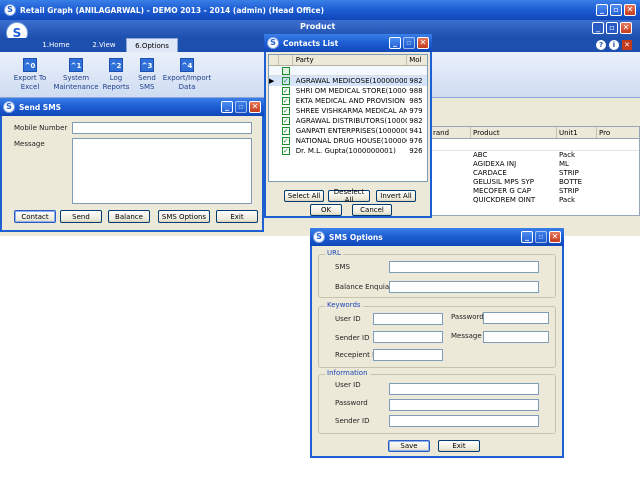  I want to click on export-excel-icon: ^0, so click(30, 65).